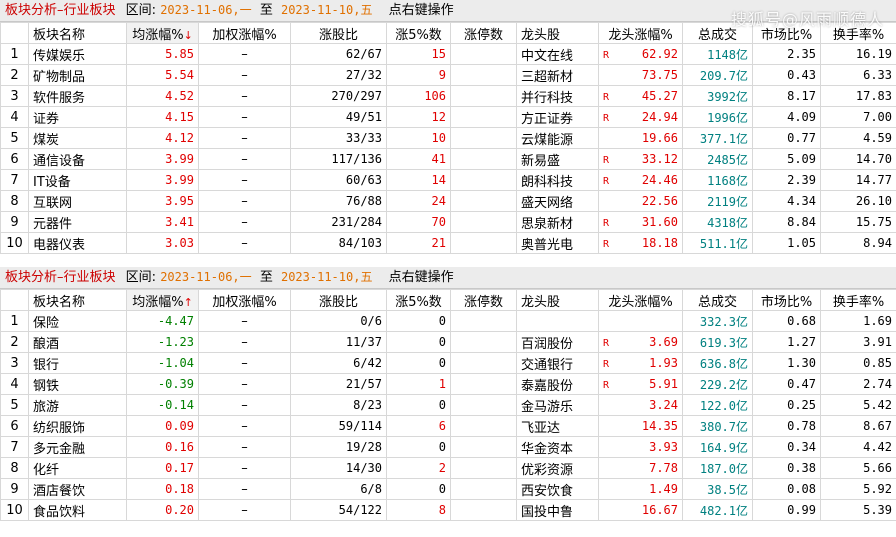 This screenshot has width=896, height=537. Describe the element at coordinates (162, 54) in the screenshot. I see `avg-change-cell: 5.85` at that location.